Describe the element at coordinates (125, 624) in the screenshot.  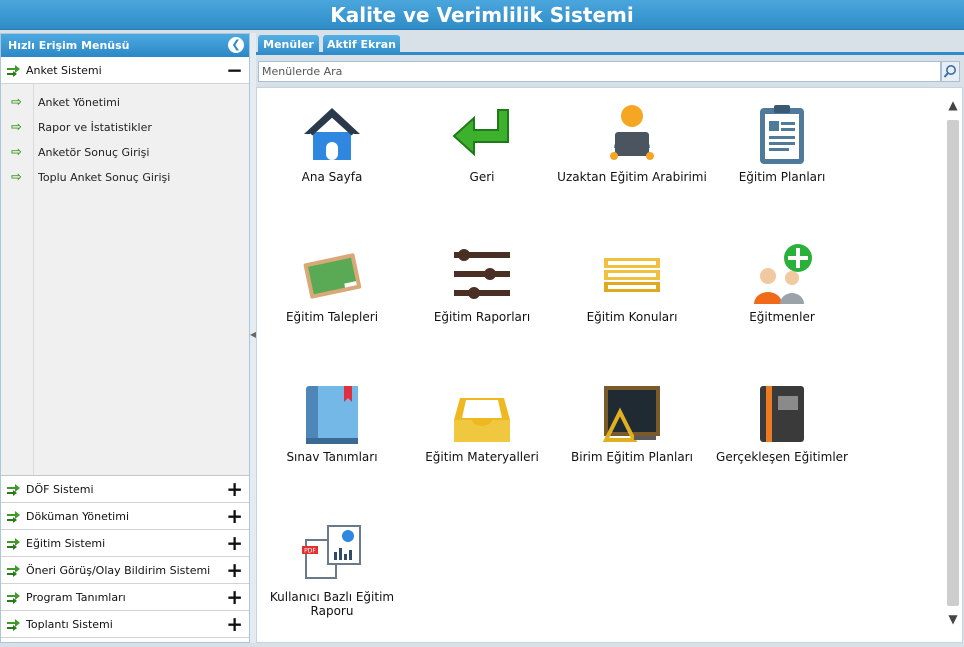
I see `section-toplanti-sistemi: Toplantı Sistemi +` at that location.